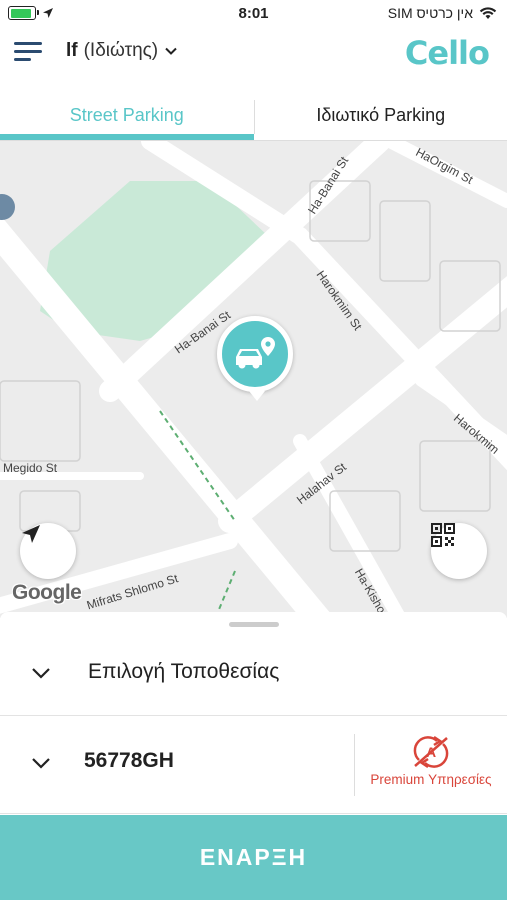 The height and width of the screenshot is (900, 507). I want to click on location-selector-row: Επιλογή Τοποθεσίας, so click(253, 677).